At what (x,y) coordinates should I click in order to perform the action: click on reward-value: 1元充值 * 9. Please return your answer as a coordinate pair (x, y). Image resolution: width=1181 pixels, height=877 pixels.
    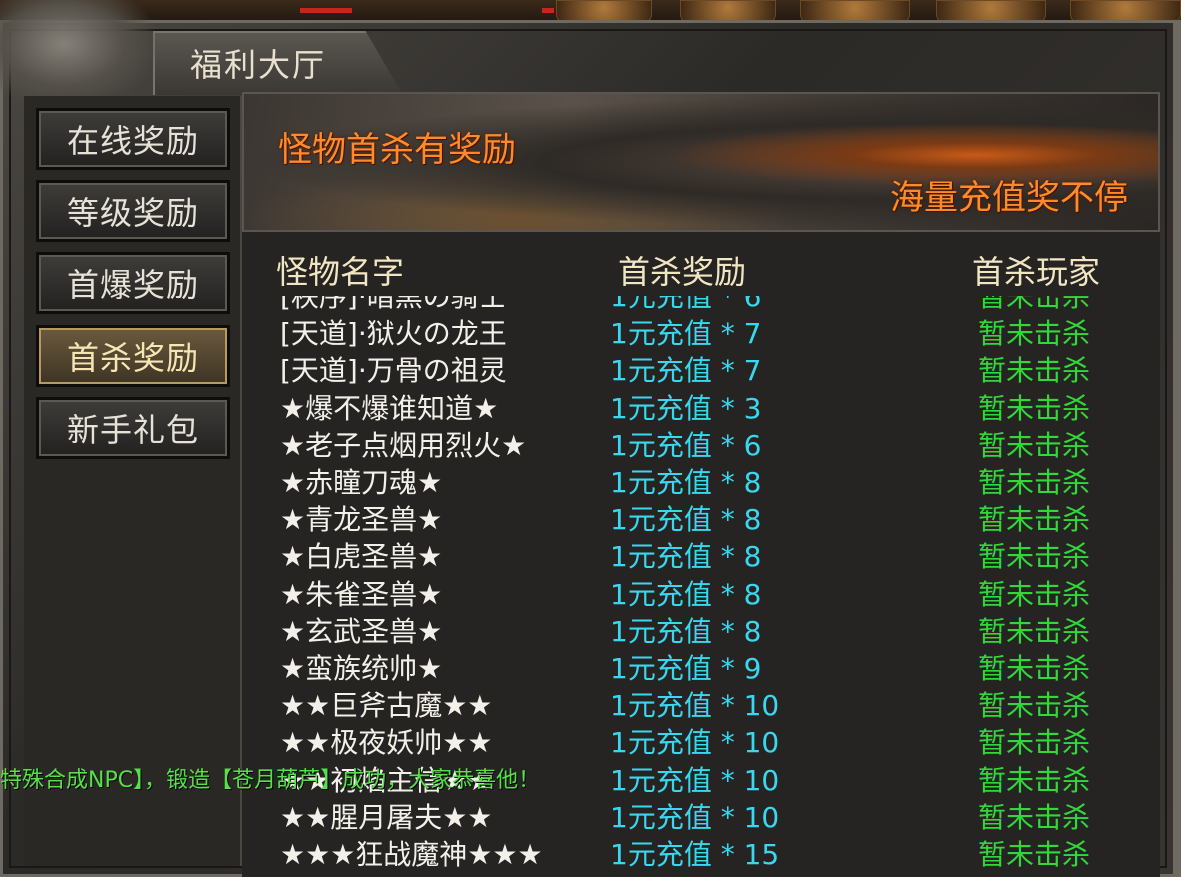
    Looking at the image, I should click on (686, 668).